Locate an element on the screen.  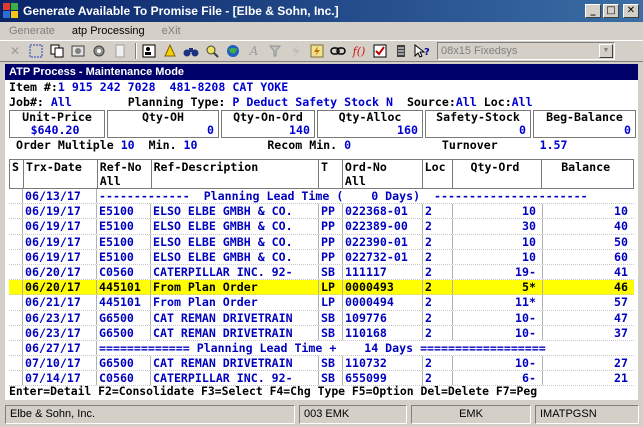
loc-label: Loc: is located at coordinates (497, 101).